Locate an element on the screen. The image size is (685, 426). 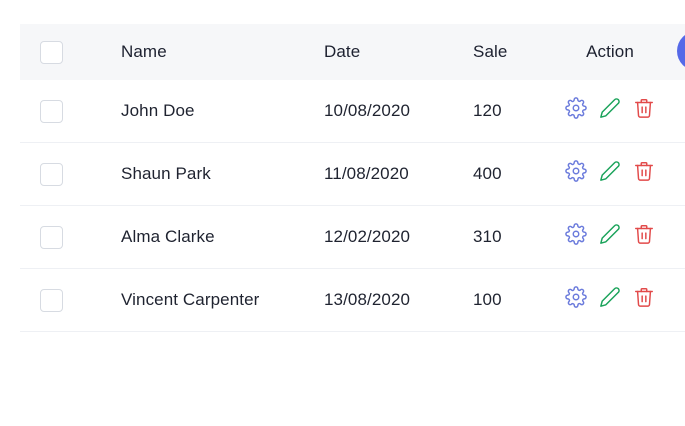
table-row: John Doe 10/08/2020 120 is located at coordinates (352, 111).